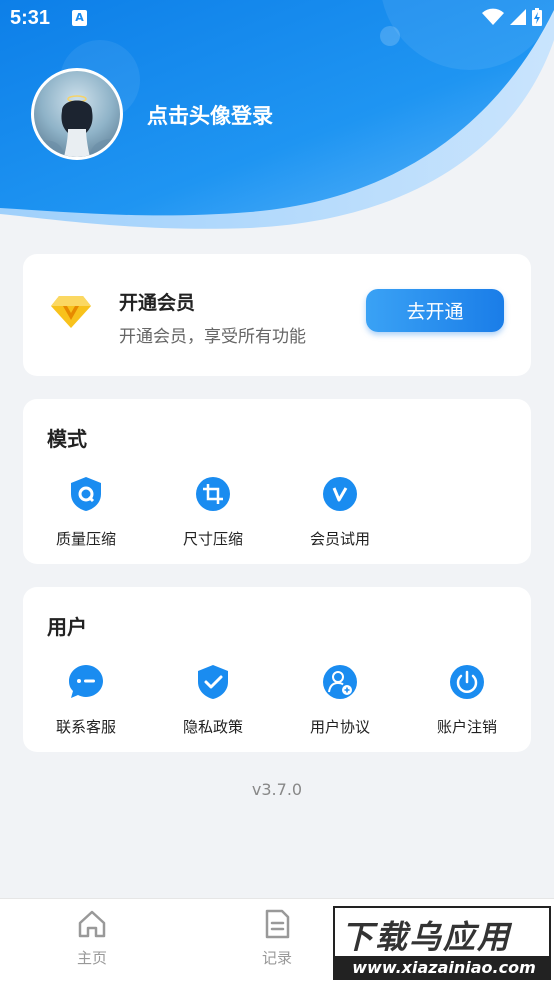  What do you see at coordinates (86, 700) in the screenshot?
I see `user-item-contact-support: 联系客服` at bounding box center [86, 700].